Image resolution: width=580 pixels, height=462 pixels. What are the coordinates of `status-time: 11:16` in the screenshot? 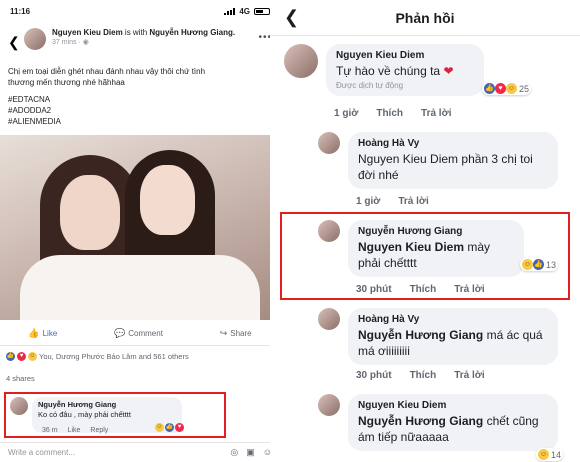 It's located at (20, 11).